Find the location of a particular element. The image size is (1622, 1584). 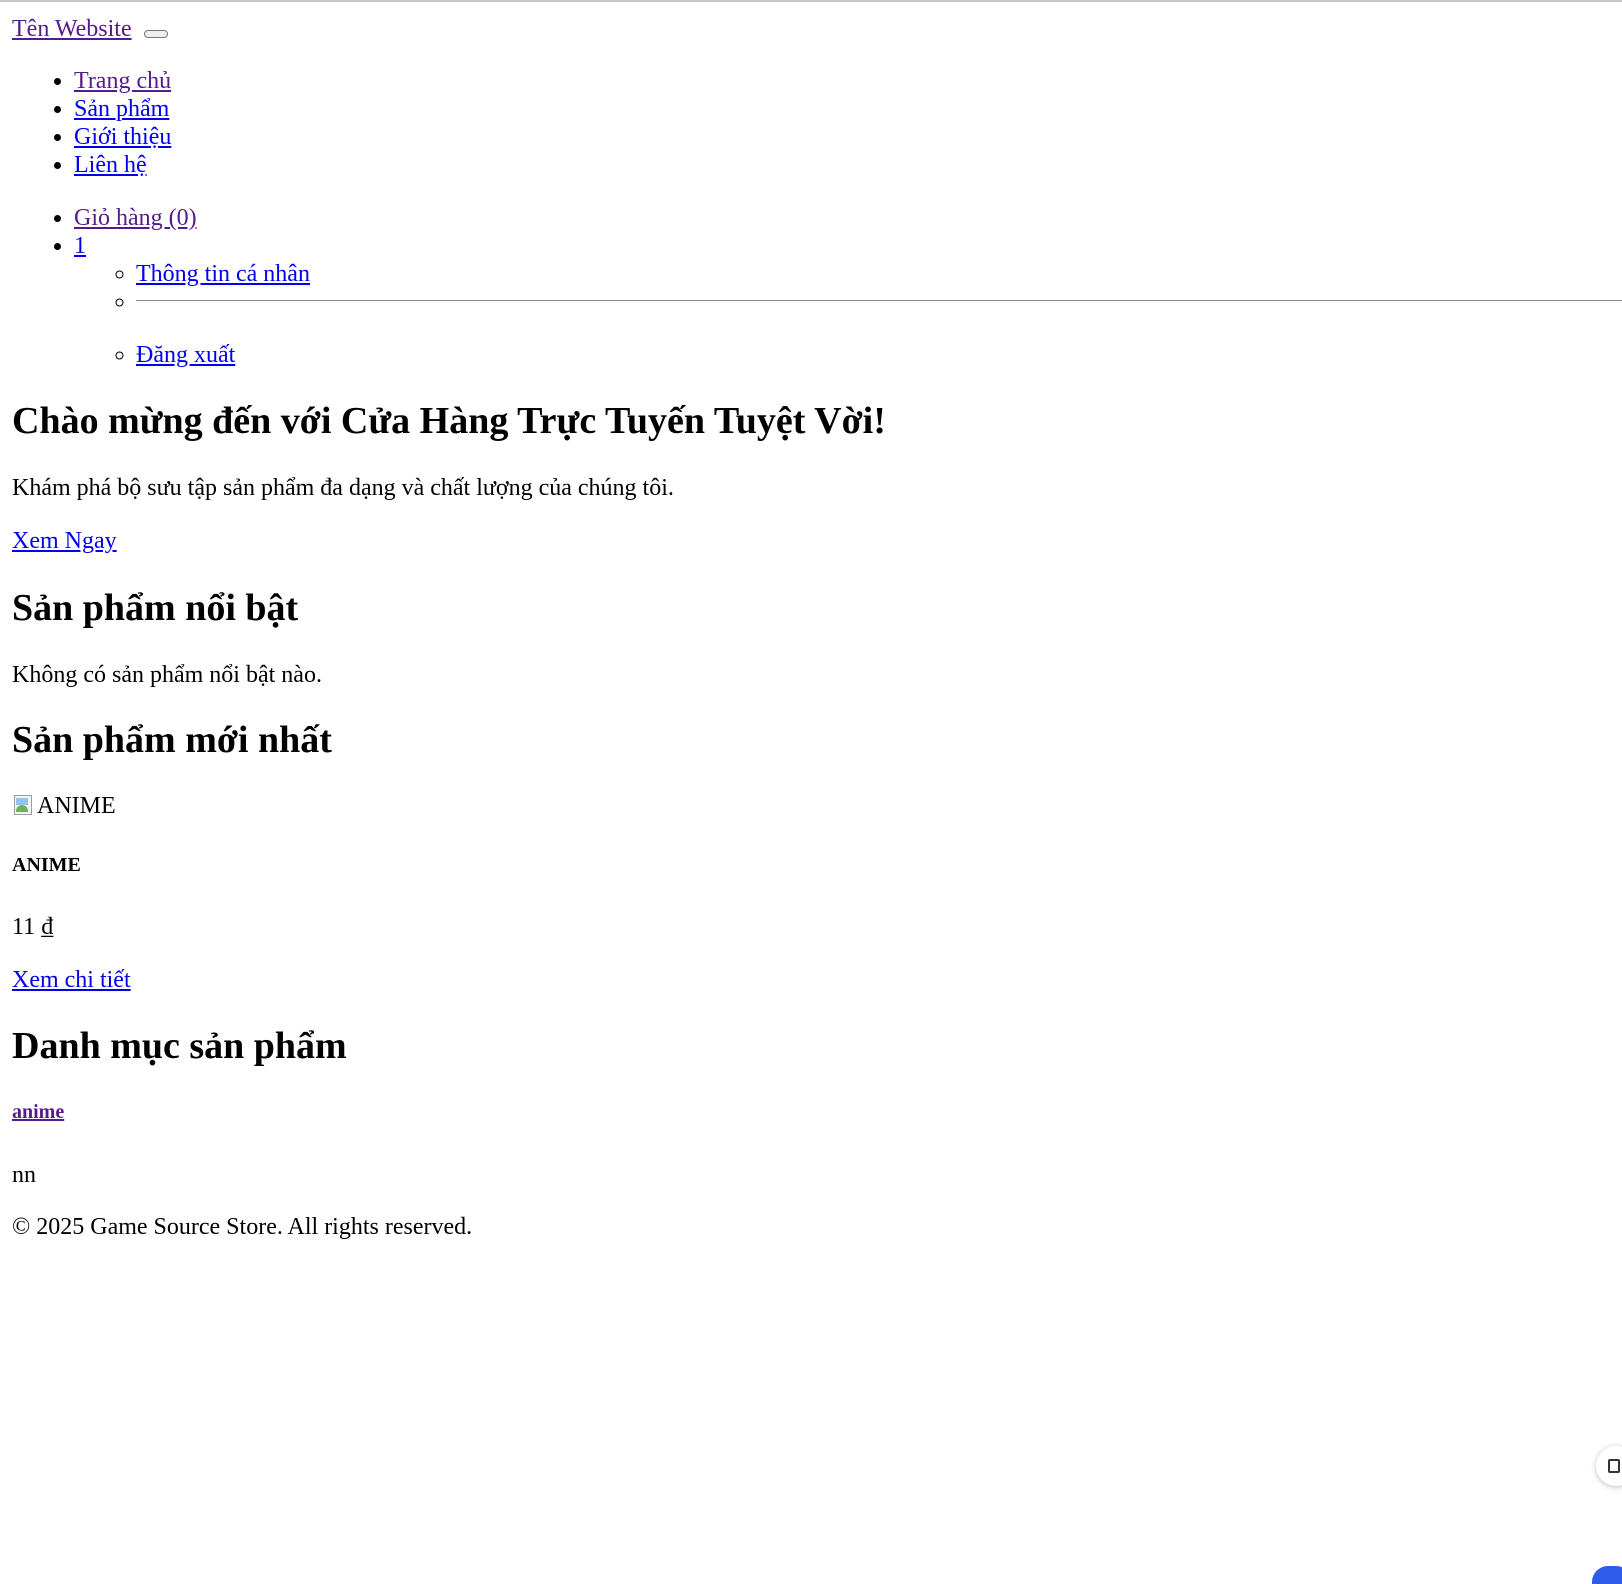

dropdown-item-logout: Đăng xuất is located at coordinates (223, 355).